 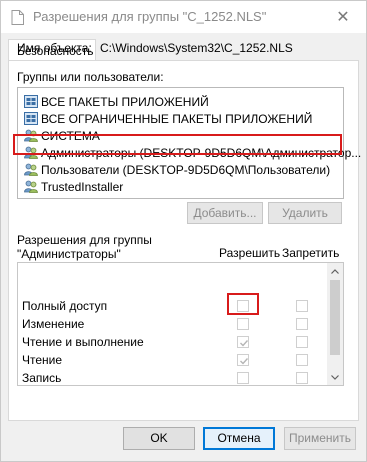 What do you see at coordinates (173, 306) in the screenshot?
I see `table-row: Полный доступ` at bounding box center [173, 306].